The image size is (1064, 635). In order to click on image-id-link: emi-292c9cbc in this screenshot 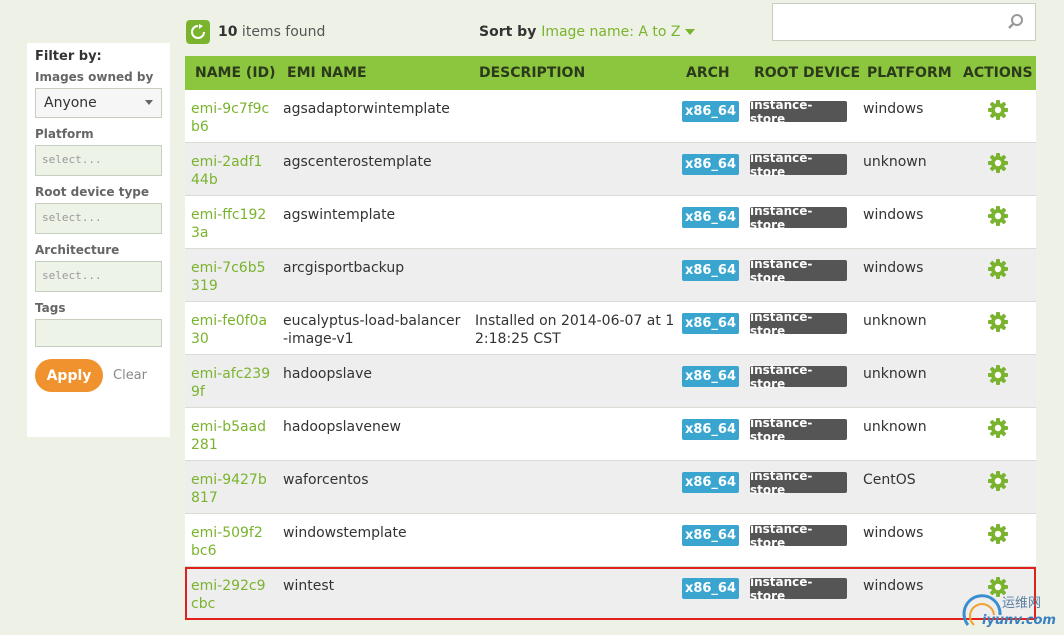, I will do `click(231, 595)`.